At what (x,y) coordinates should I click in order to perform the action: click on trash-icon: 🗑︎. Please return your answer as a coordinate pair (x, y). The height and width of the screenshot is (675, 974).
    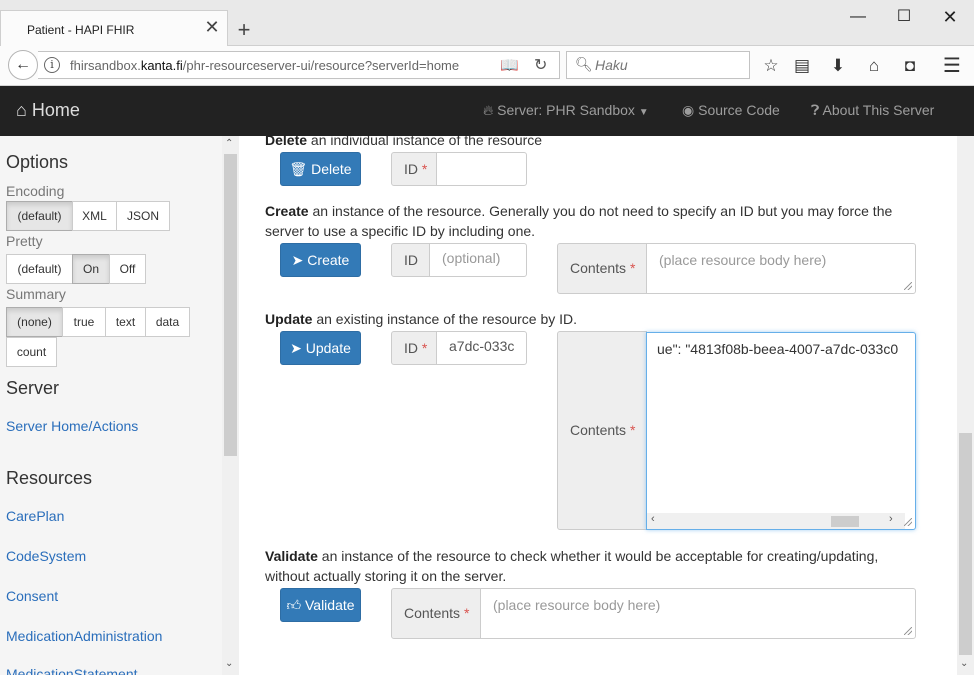
    Looking at the image, I should click on (298, 169).